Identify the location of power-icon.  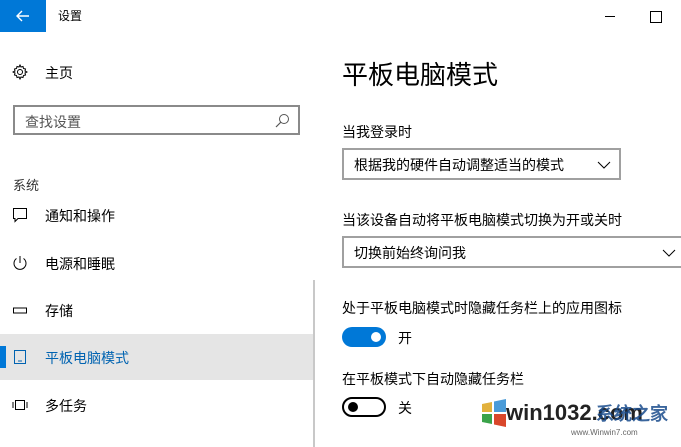
(20, 263).